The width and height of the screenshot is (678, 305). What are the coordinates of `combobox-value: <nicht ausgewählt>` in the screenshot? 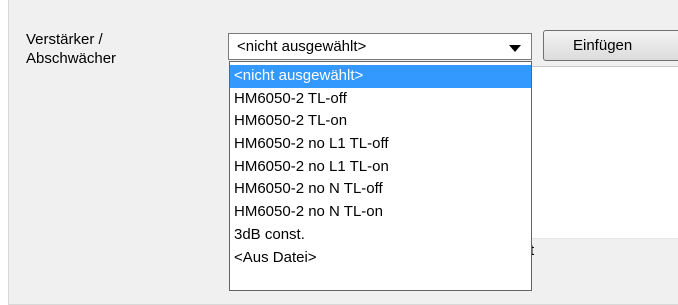 It's located at (302, 46).